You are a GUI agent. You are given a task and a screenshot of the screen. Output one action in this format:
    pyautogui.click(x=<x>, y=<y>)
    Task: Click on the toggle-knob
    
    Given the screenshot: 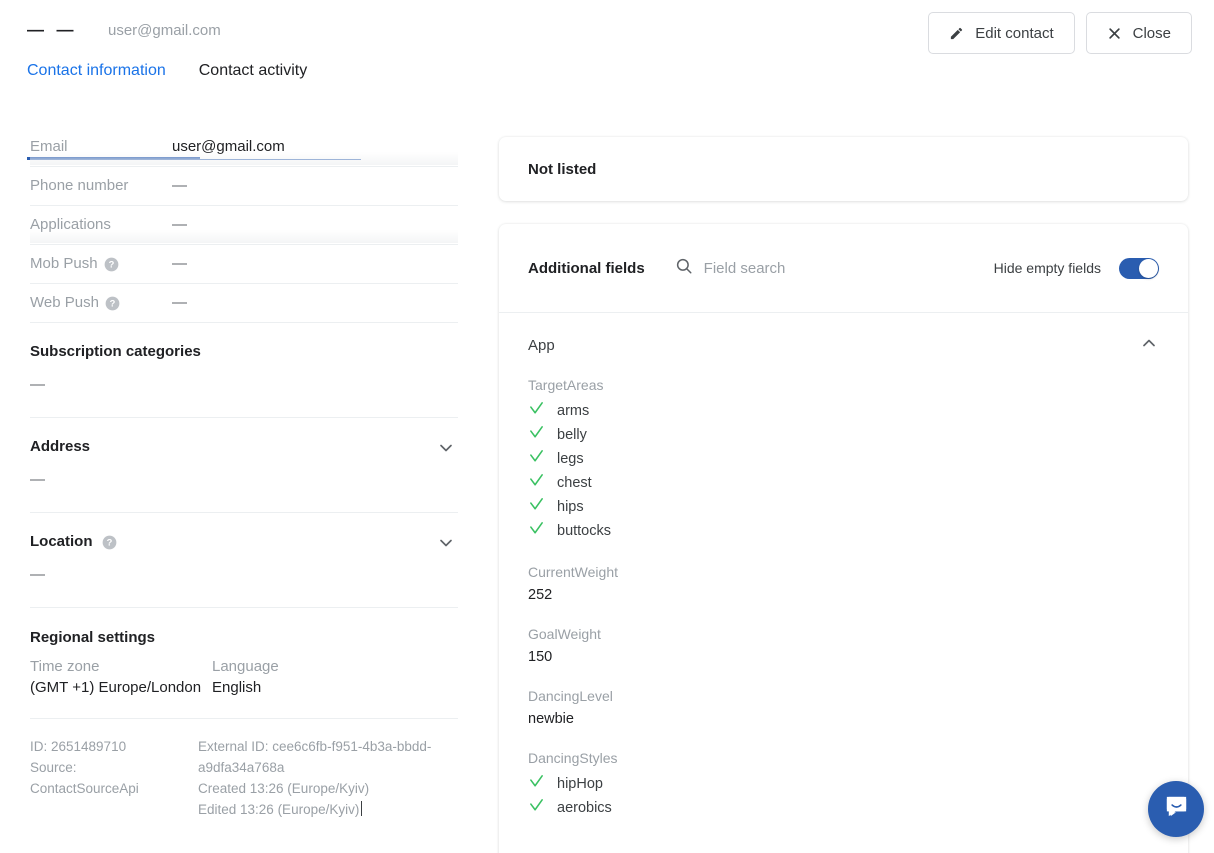 What is the action you would take?
    pyautogui.click(x=1148, y=268)
    